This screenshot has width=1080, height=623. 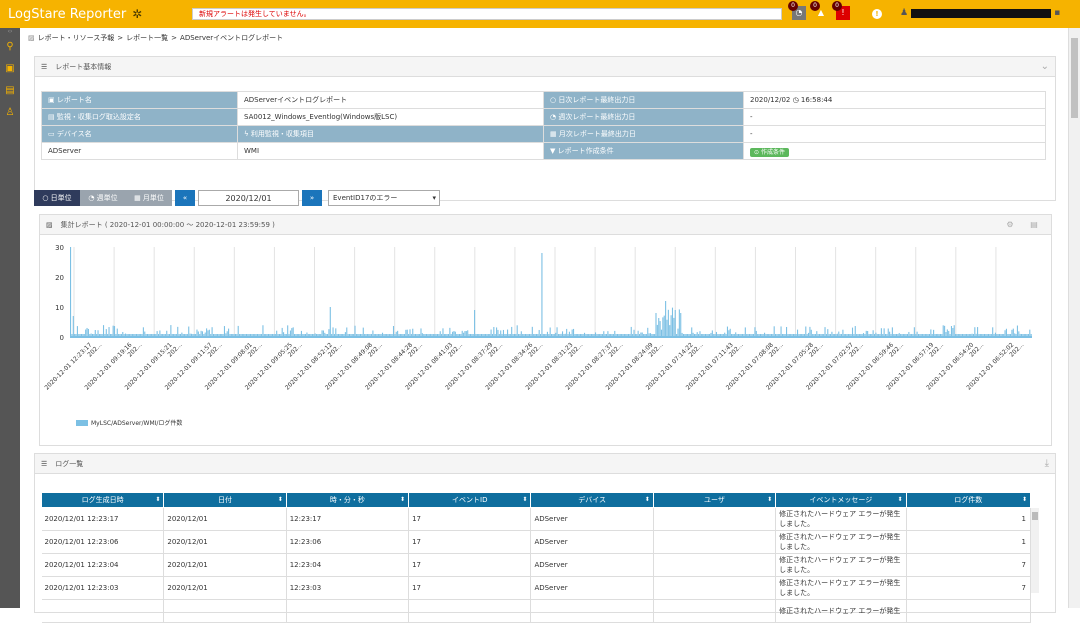 I want to click on table-scroll-thumb, so click(x=1035, y=516).